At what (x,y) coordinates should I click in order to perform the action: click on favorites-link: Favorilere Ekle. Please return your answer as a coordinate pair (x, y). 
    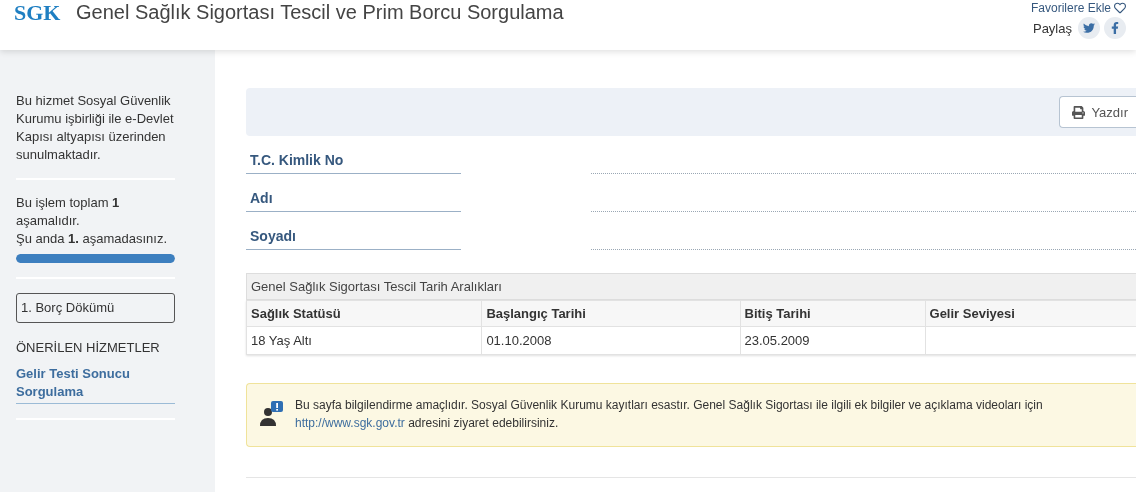
    Looking at the image, I should click on (1078, 8).